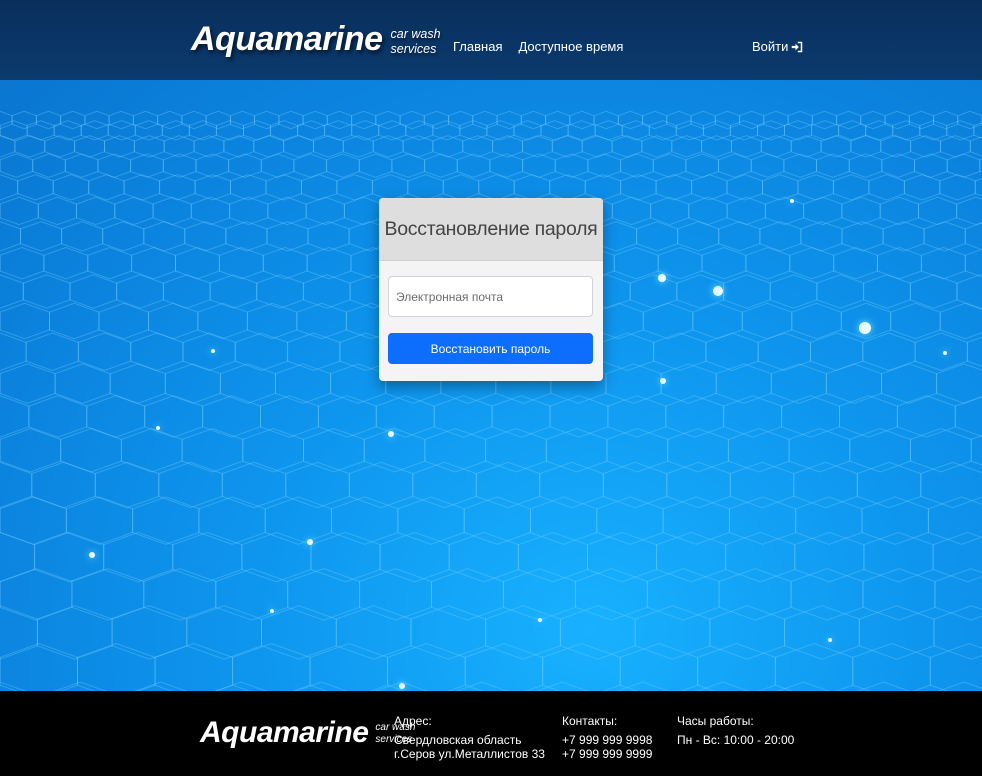  What do you see at coordinates (736, 740) in the screenshot?
I see `hours-value: Пн - Вс: 10:00 - 20:00` at bounding box center [736, 740].